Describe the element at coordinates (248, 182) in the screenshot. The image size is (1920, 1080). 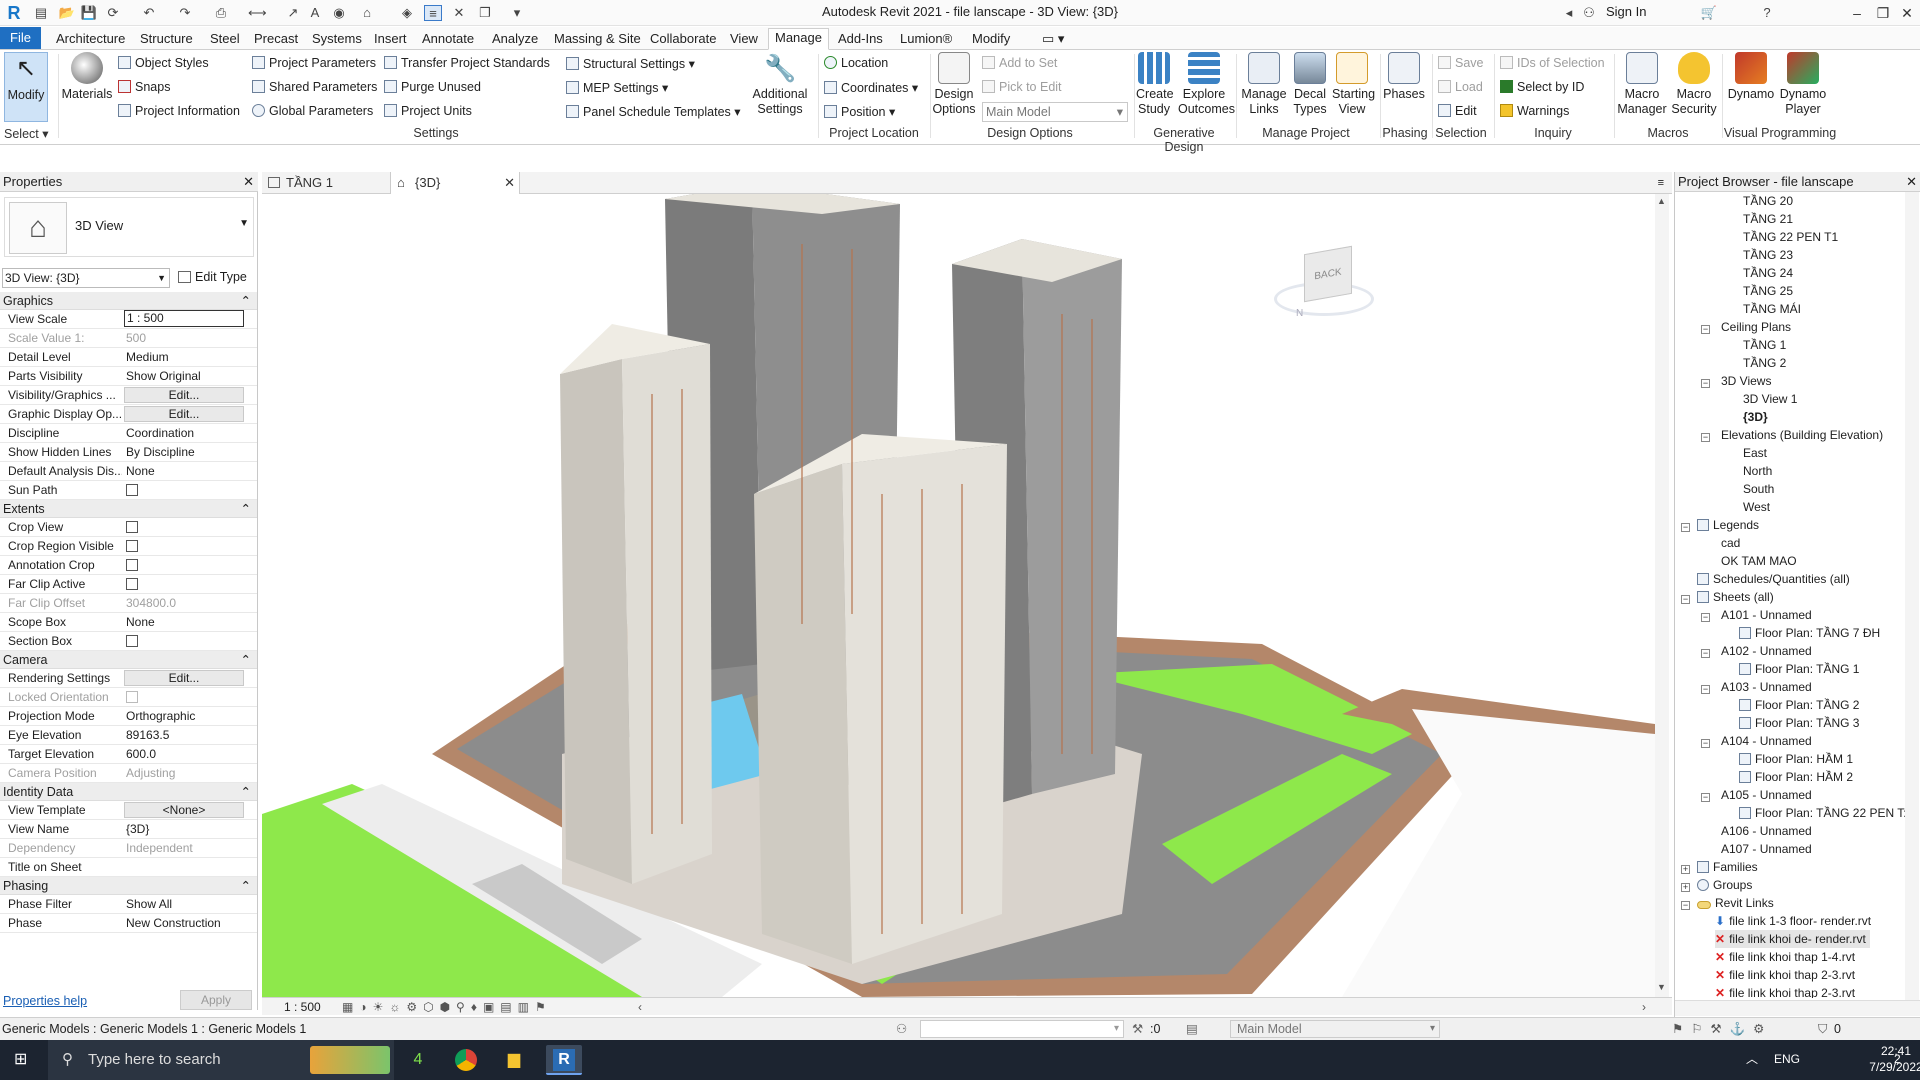
I see `close-properties-icon: ✕` at that location.